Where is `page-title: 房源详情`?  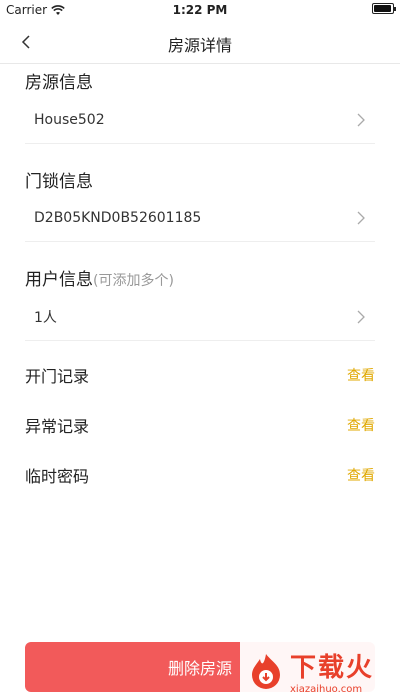
page-title: 房源详情 is located at coordinates (199, 45).